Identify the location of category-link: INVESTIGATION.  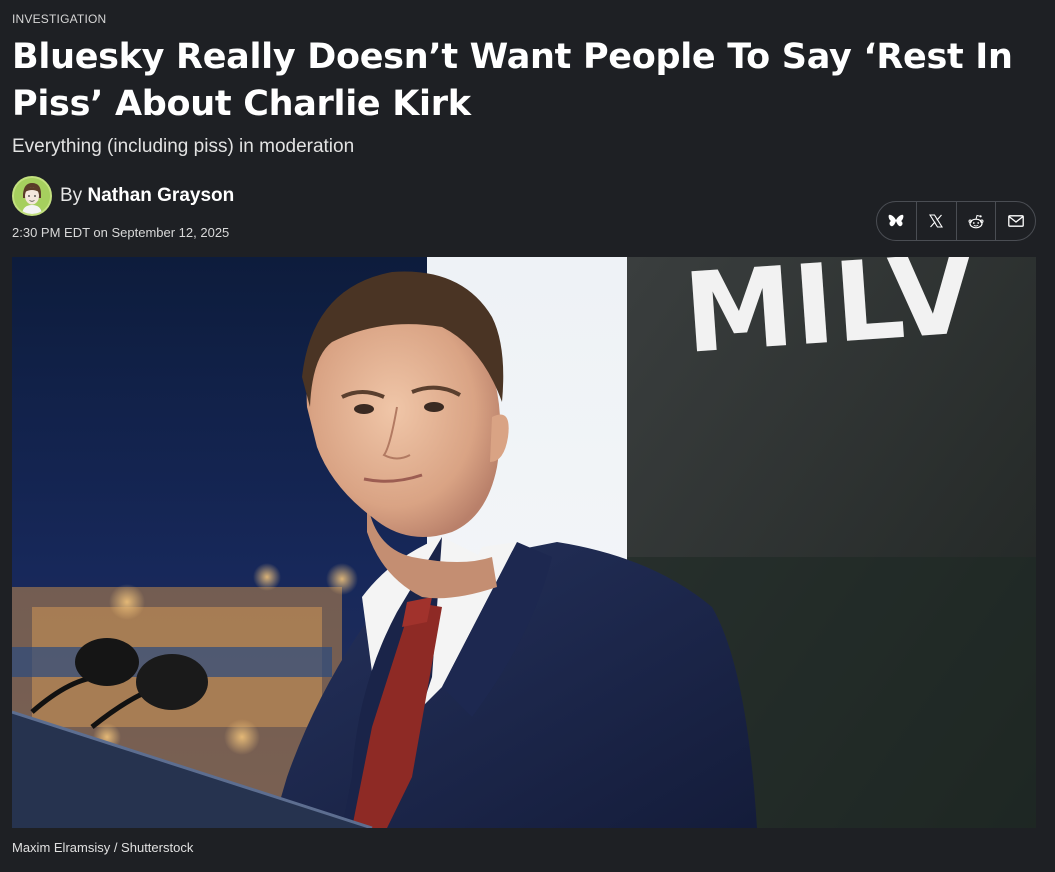
(59, 19).